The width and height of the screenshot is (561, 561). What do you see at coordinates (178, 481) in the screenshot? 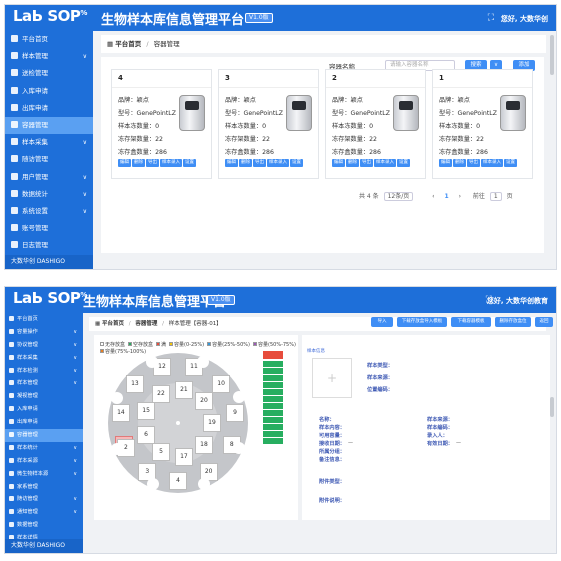
I see `rack-slot: 4` at bounding box center [178, 481].